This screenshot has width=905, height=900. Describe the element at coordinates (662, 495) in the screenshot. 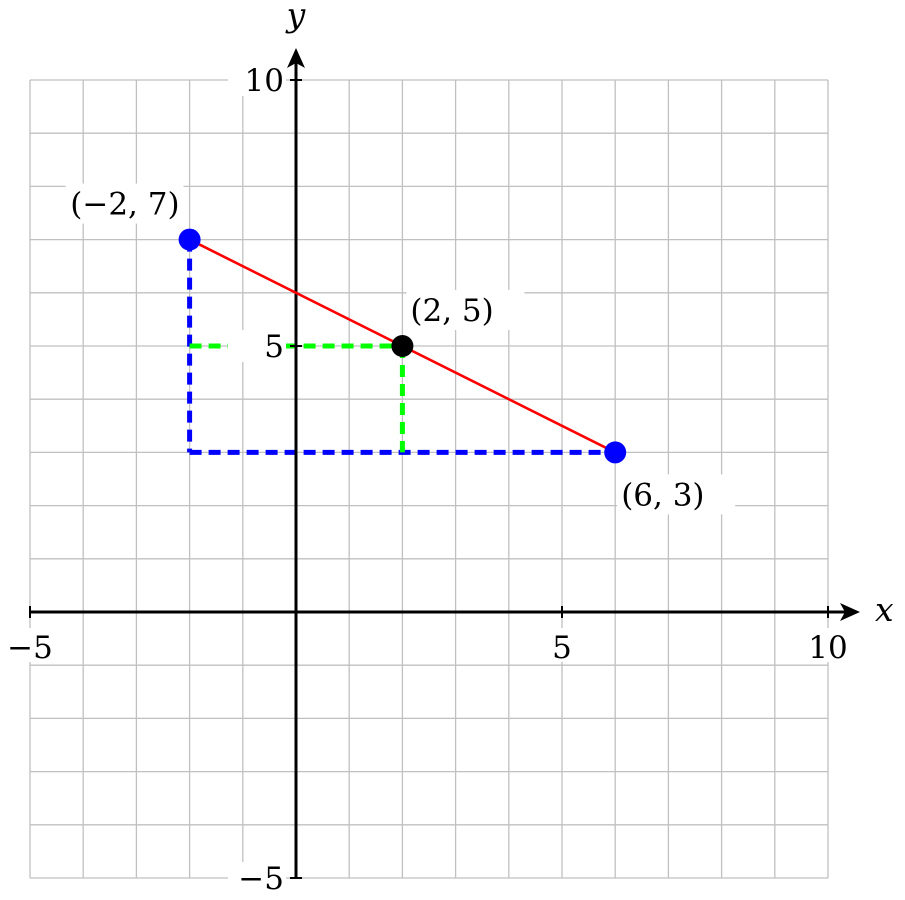

I see `point-label: (6, 3)` at that location.